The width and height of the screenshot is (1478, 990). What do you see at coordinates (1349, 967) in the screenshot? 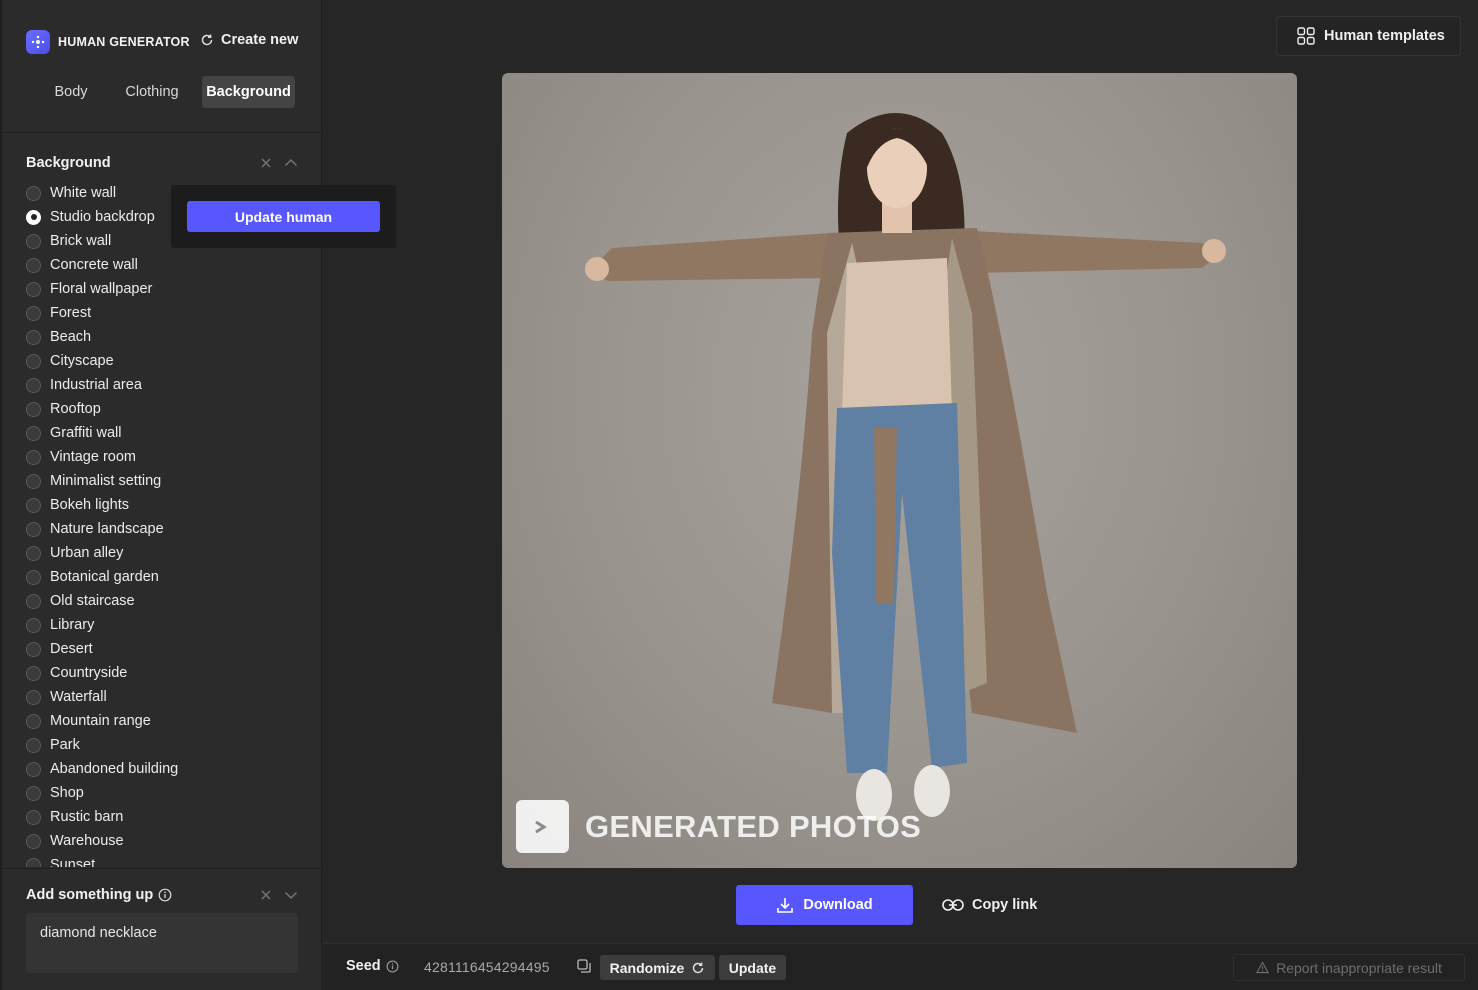
I see `report-button: Report inappropriate result` at bounding box center [1349, 967].